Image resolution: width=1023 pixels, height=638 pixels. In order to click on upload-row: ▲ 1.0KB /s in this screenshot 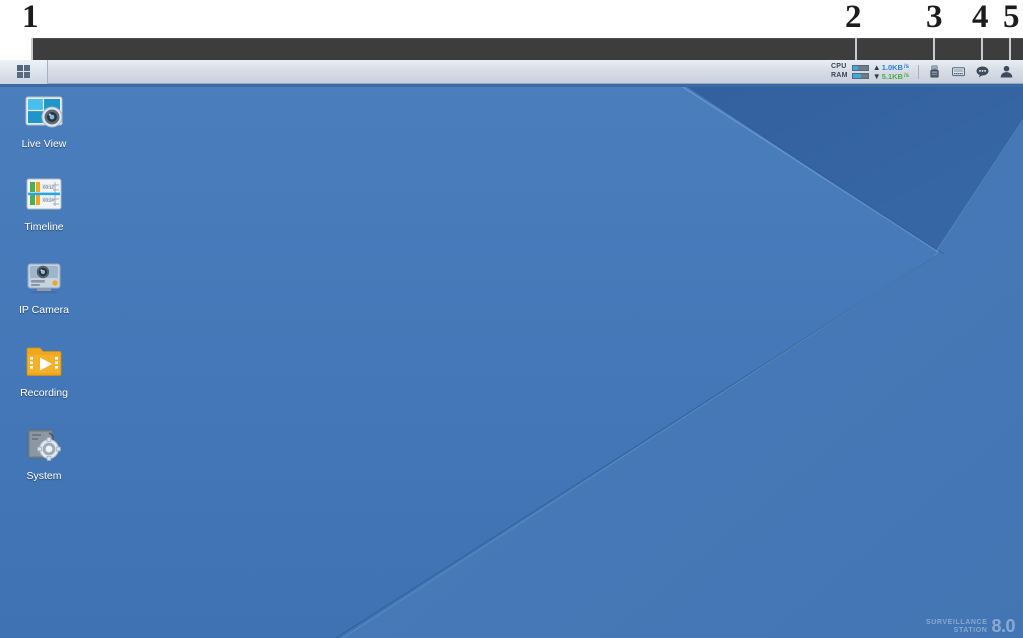, I will do `click(891, 67)`.